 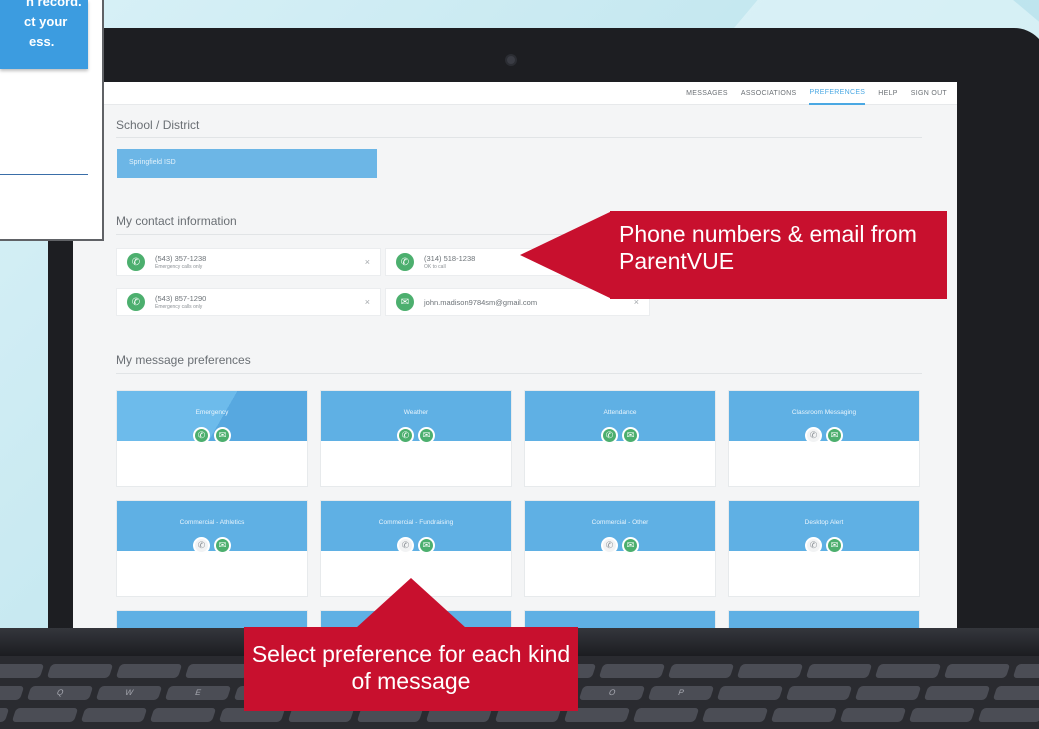 I want to click on login-card-fragment: n record. ct your ess., so click(x=52, y=120).